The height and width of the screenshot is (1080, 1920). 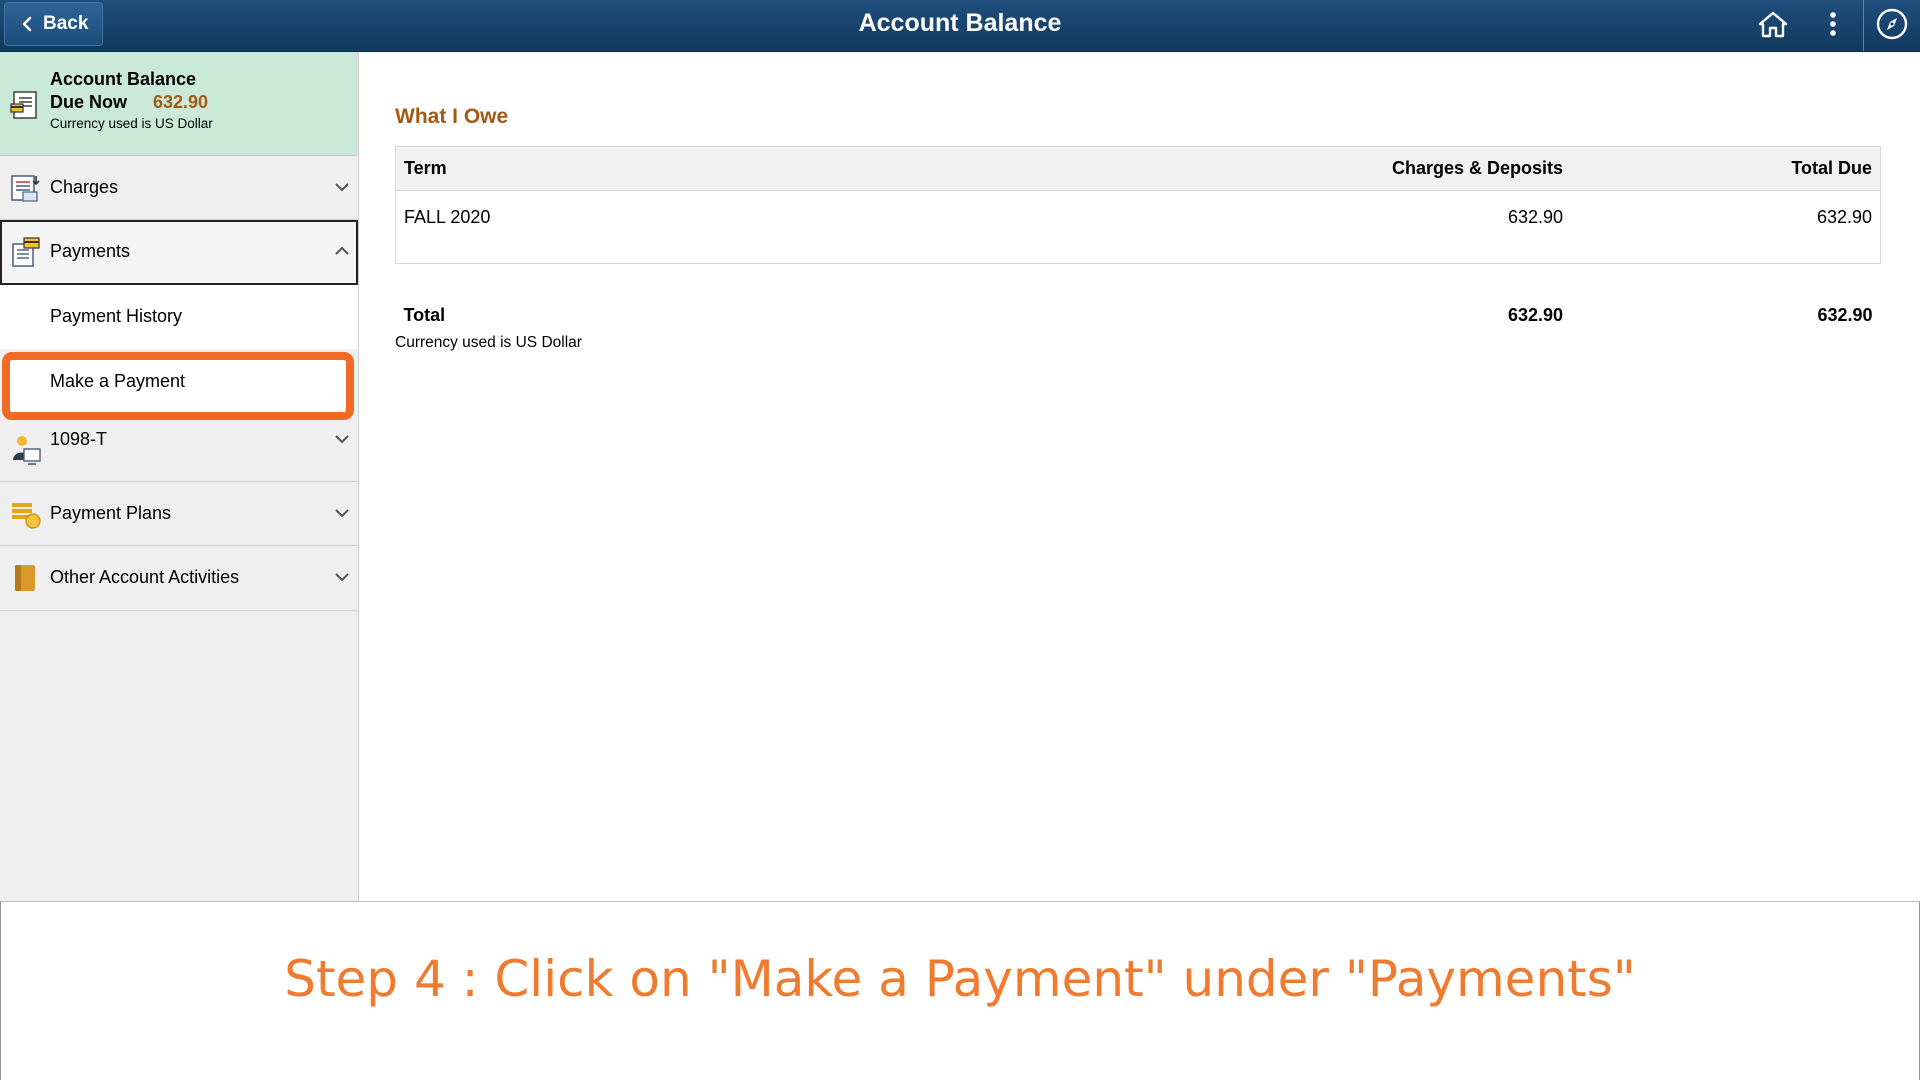 I want to click on sidebar-subitem-label: Payment History, so click(x=116, y=316).